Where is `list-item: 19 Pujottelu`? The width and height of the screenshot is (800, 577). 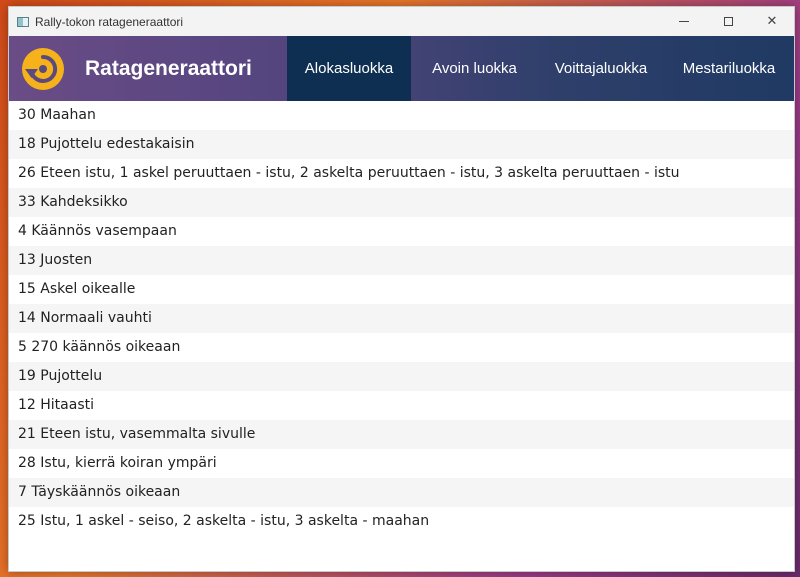 list-item: 19 Pujottelu is located at coordinates (401, 376).